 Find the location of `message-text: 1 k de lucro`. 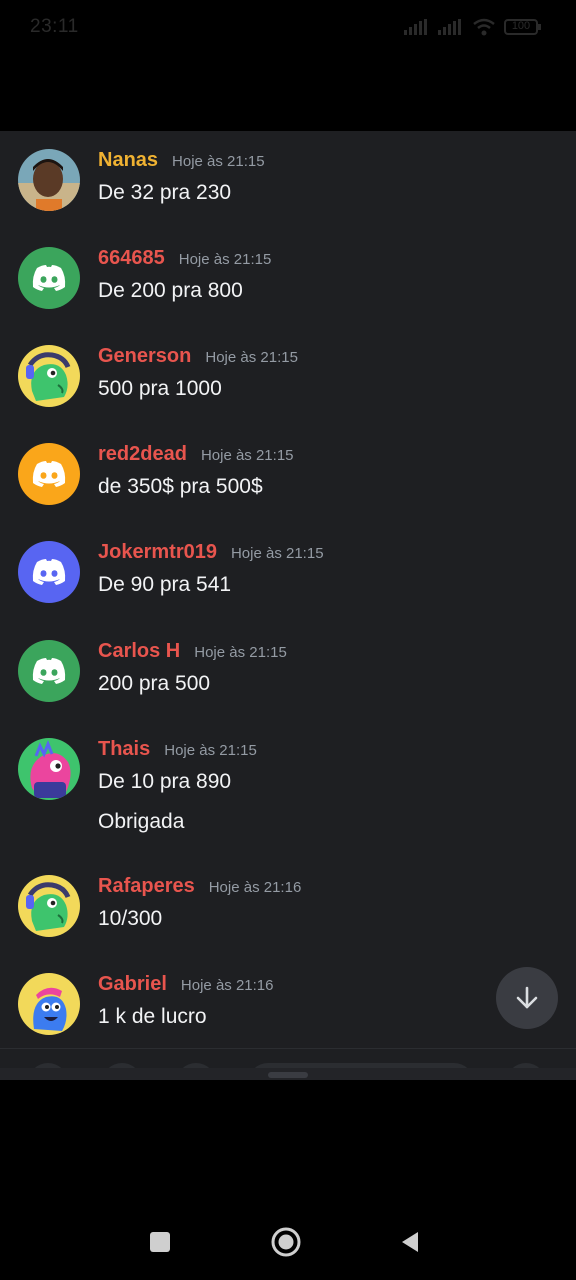

message-text: 1 k de lucro is located at coordinates (152, 1016).